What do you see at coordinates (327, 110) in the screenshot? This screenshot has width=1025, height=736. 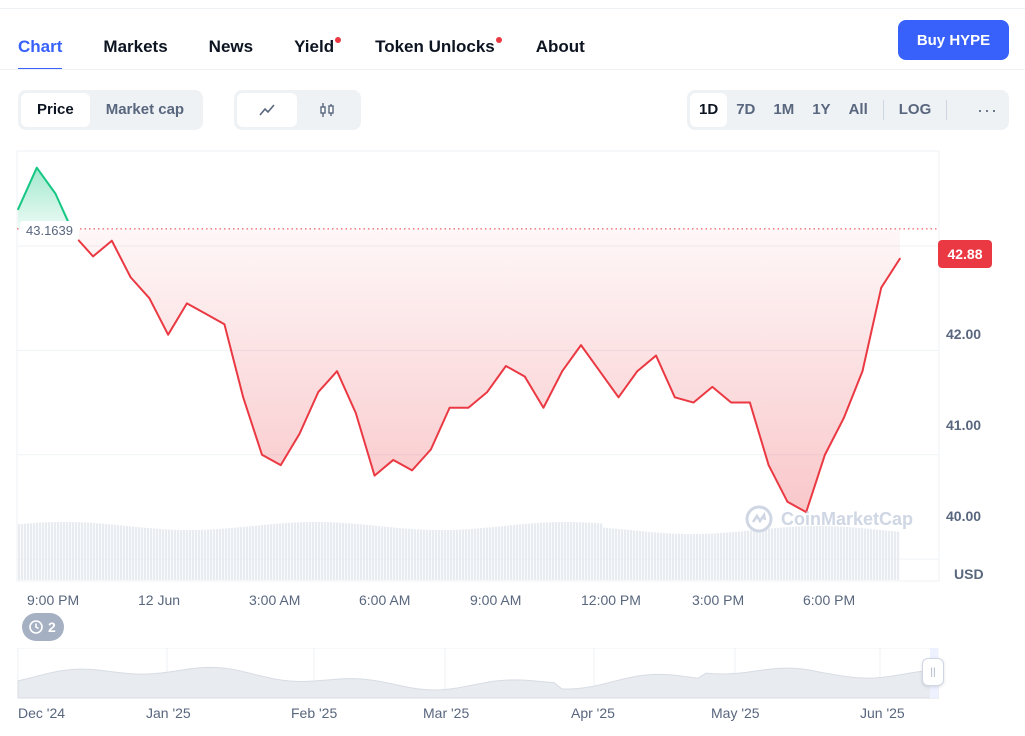 I see `candlestick-chart-button` at bounding box center [327, 110].